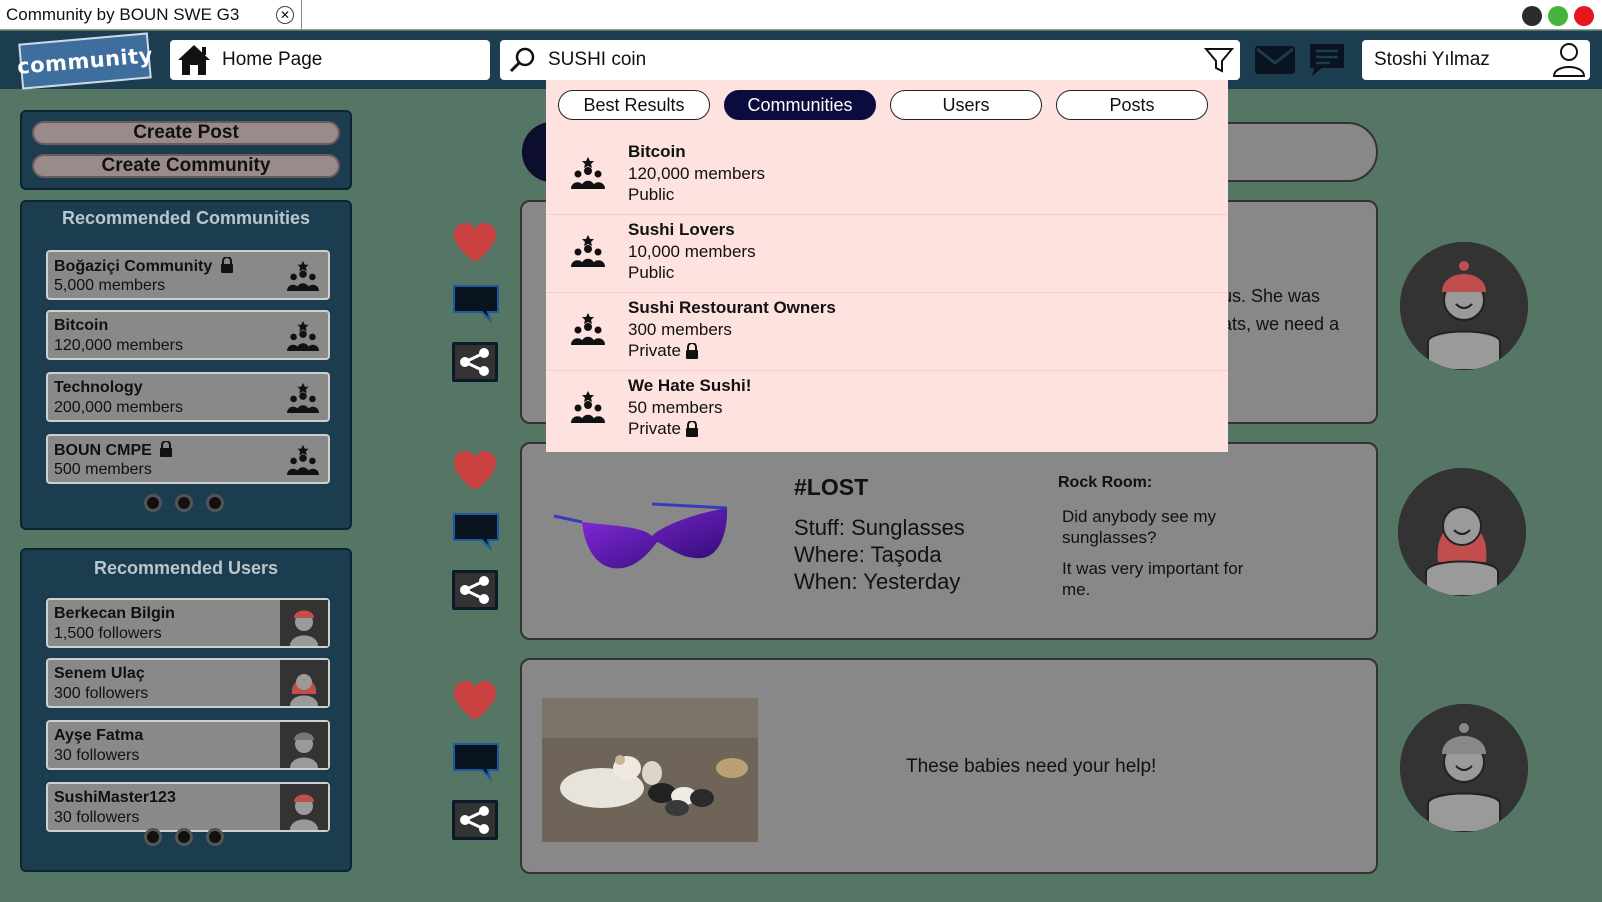 This screenshot has height=902, width=1602. Describe the element at coordinates (663, 351) in the screenshot. I see `result-privacy: Private` at that location.